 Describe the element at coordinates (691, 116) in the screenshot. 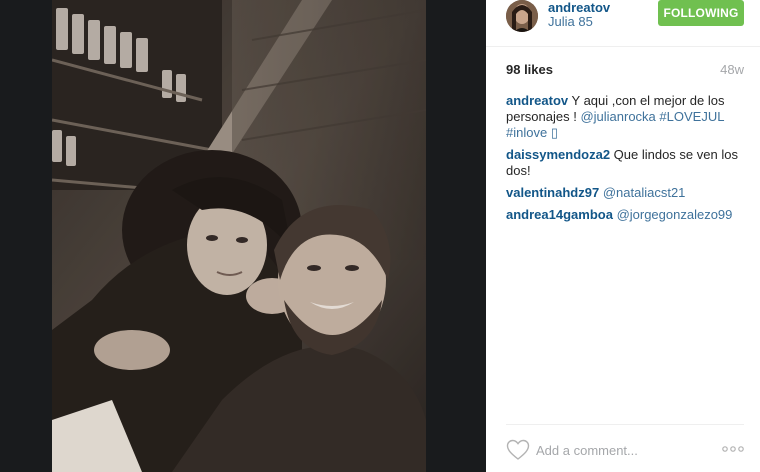

I see `comment-link: #LOVEJUL` at that location.